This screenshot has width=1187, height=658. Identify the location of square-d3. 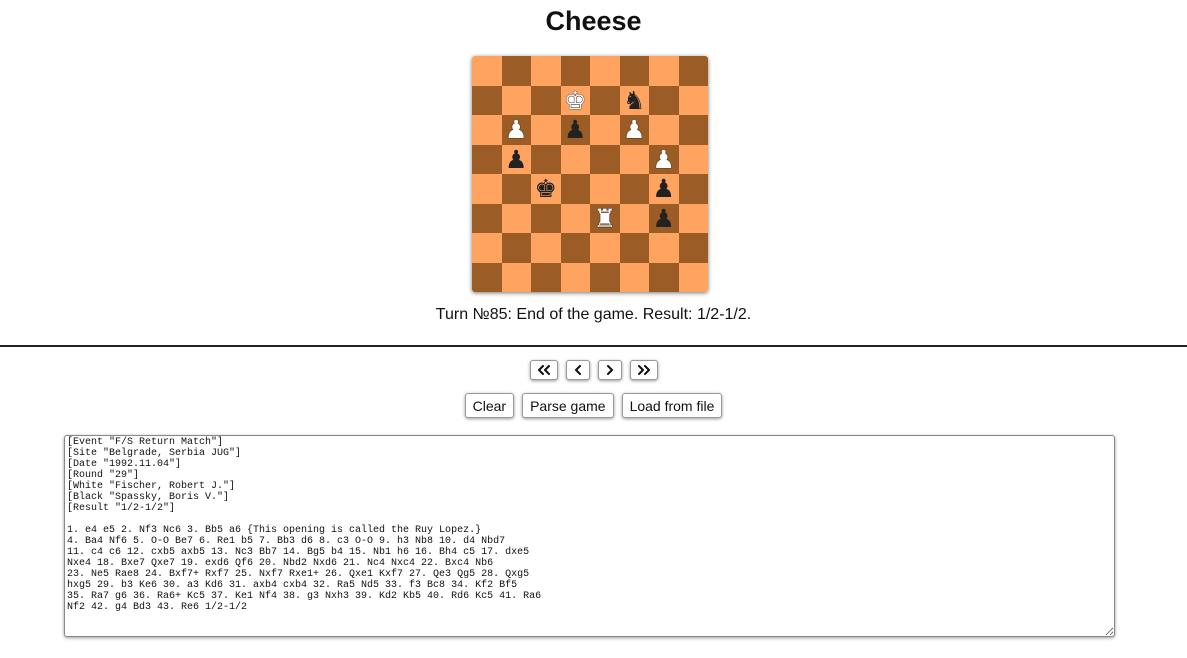
(575, 218).